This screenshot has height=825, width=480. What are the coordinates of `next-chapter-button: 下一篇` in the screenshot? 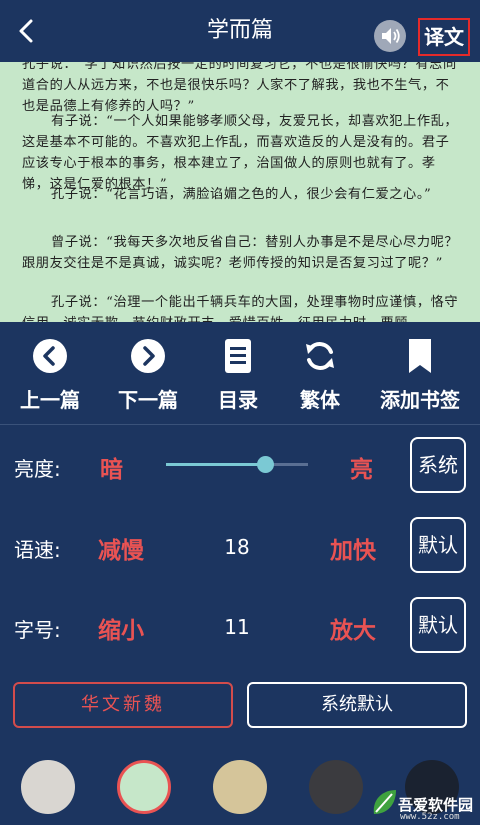 It's located at (148, 378).